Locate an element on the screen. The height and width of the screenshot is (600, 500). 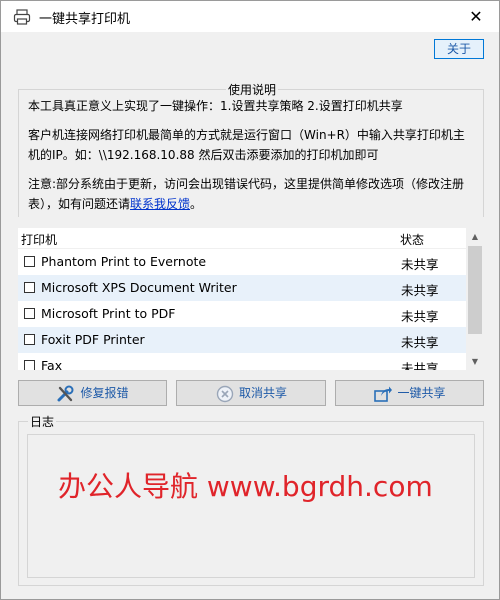
usage-line-3: 机的IP。如：\\192.168.10.88 然后双击添要添加的打印机加即可 is located at coordinates (203, 155).